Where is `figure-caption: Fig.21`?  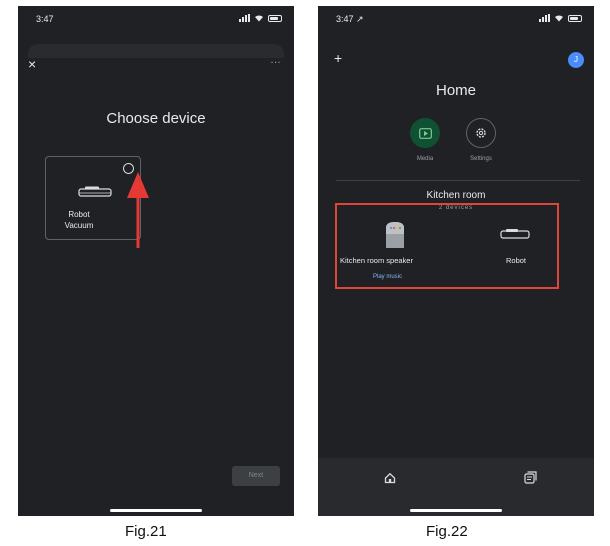
figure-caption: Fig.21 is located at coordinates (146, 531).